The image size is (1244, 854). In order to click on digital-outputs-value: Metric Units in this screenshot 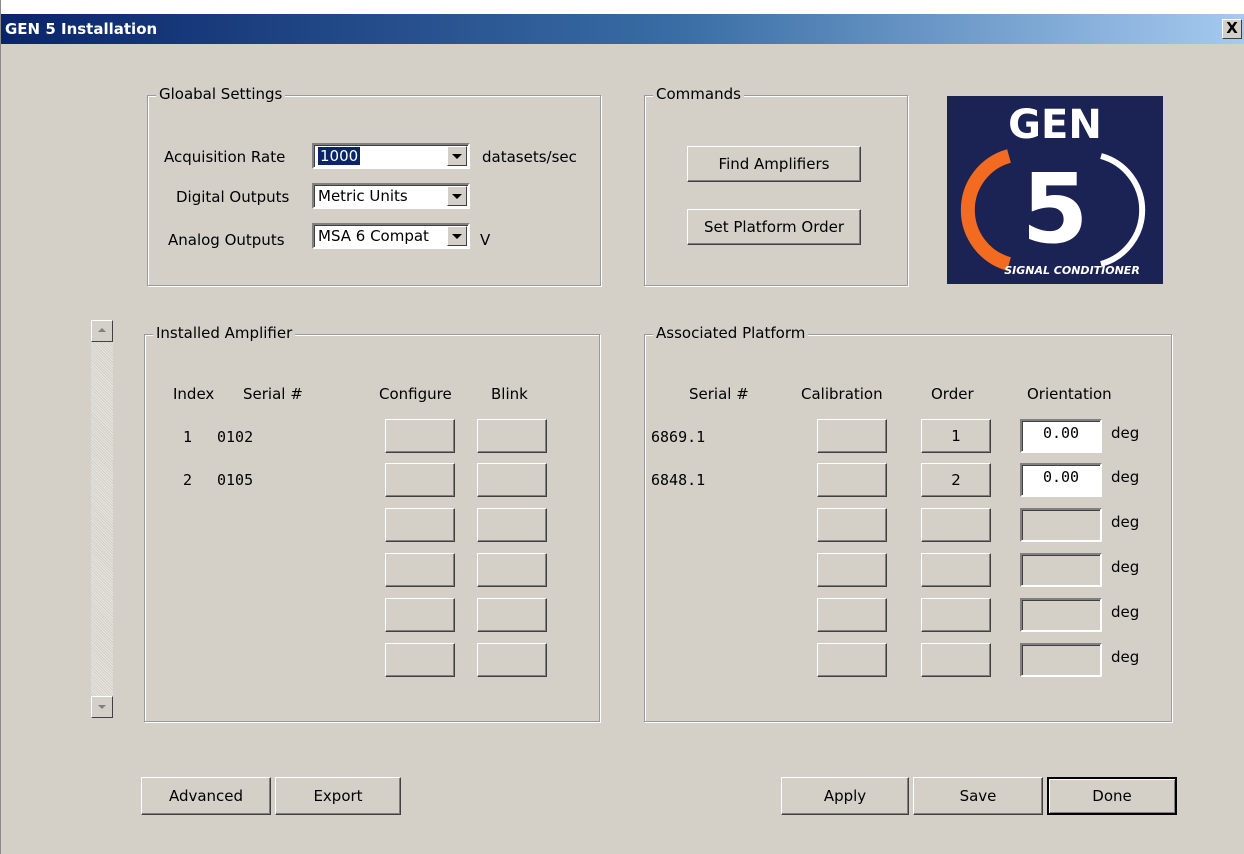, I will do `click(363, 196)`.